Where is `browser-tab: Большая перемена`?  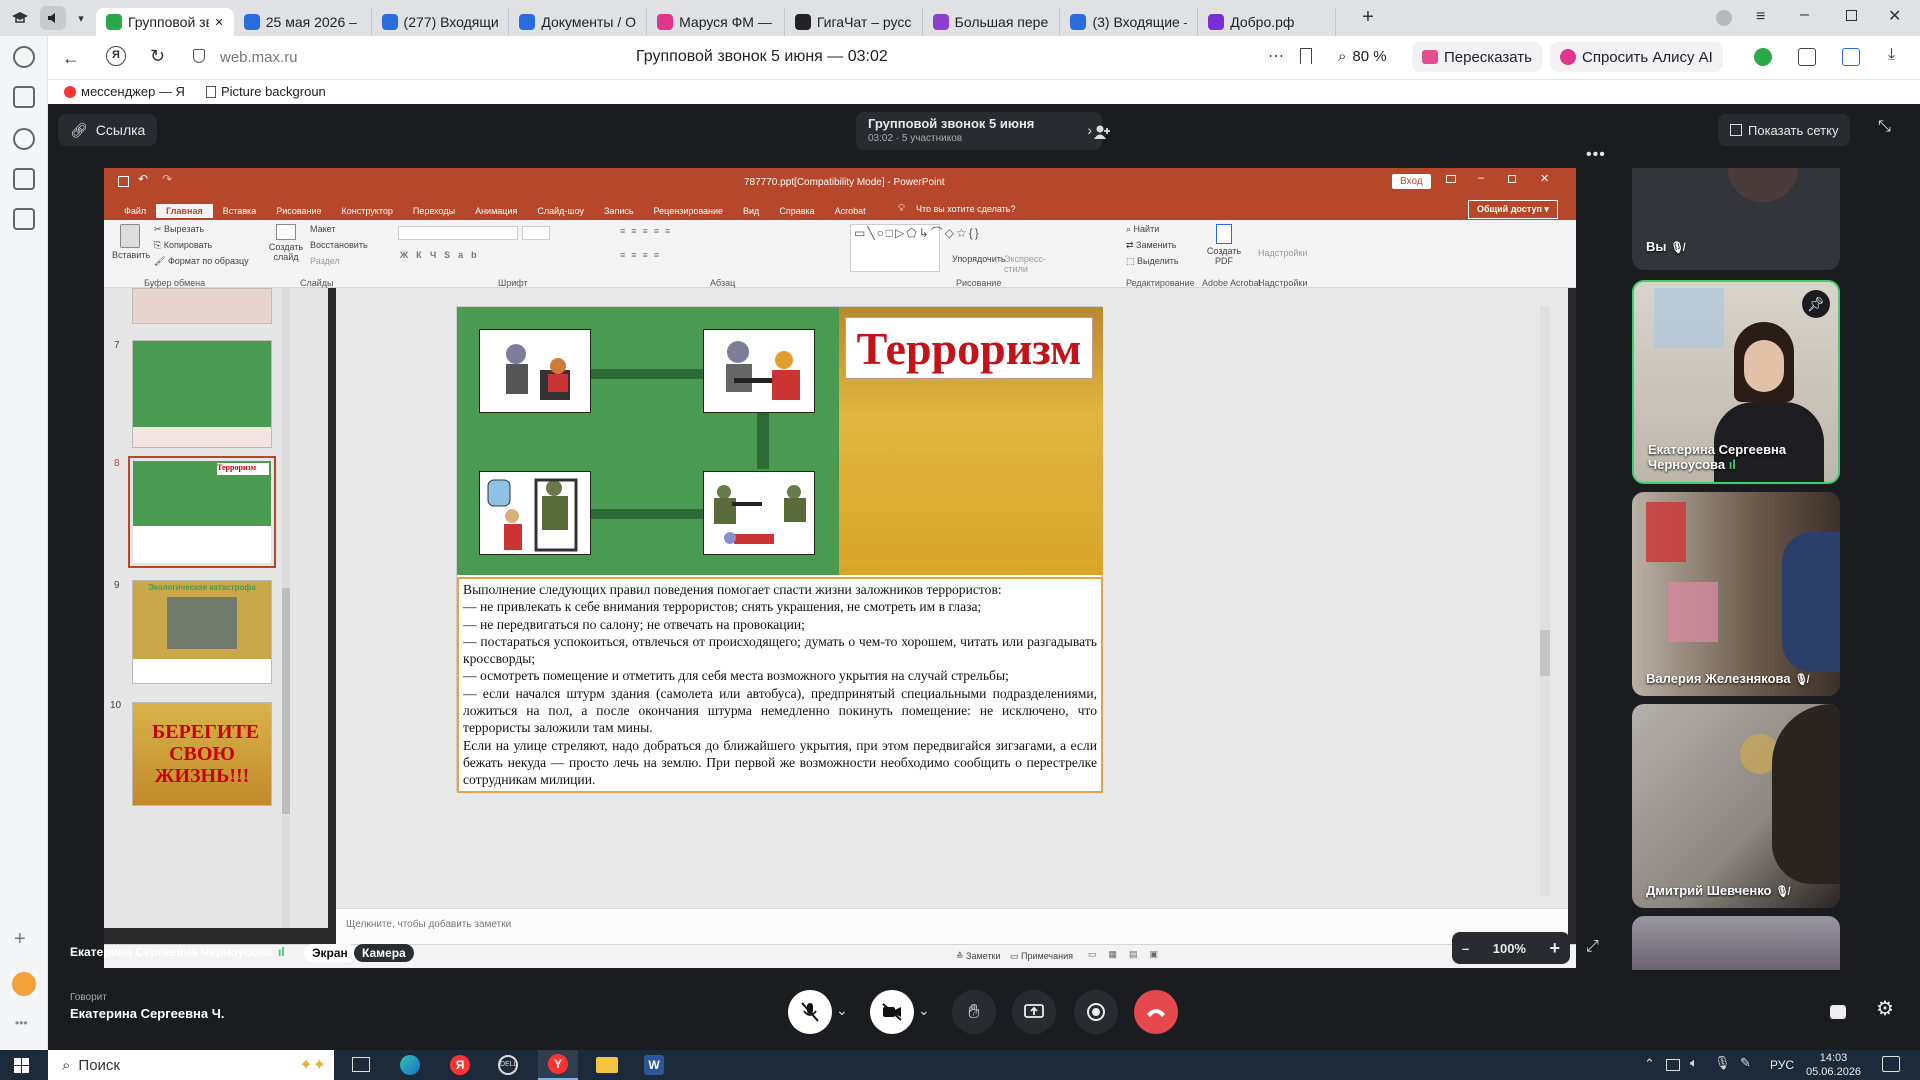 browser-tab: Большая перемена is located at coordinates (992, 22).